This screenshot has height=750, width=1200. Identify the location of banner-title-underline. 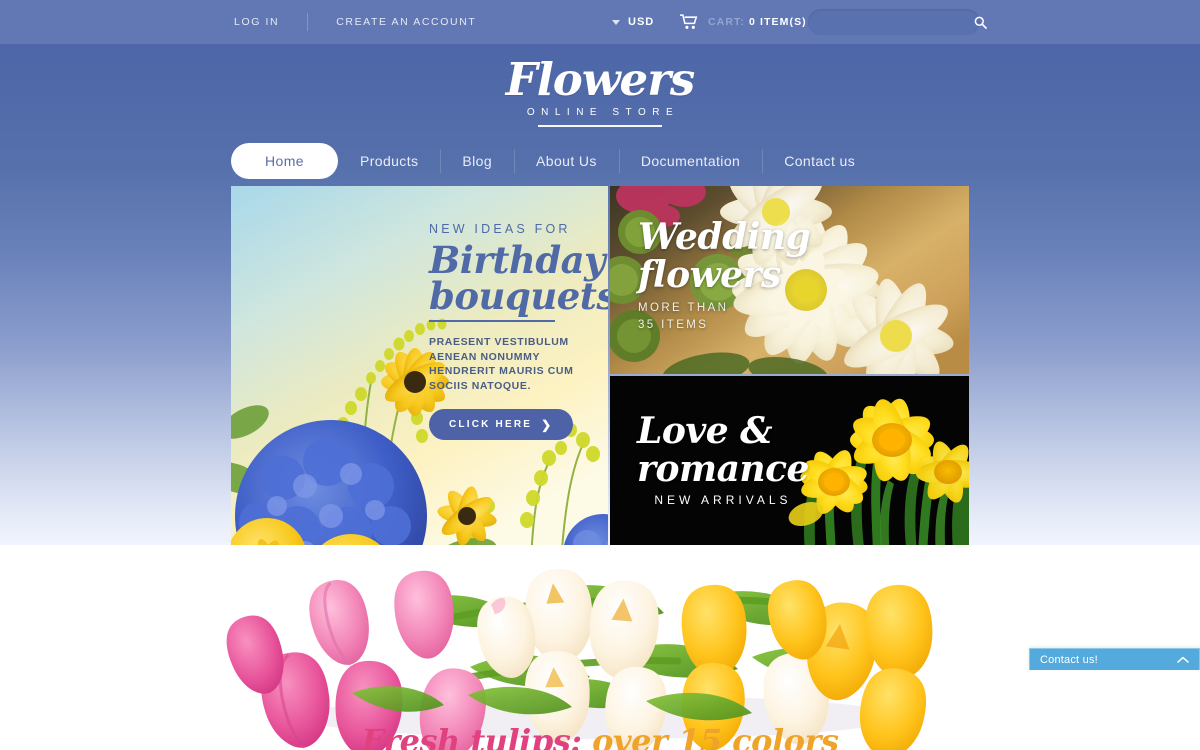
(492, 321).